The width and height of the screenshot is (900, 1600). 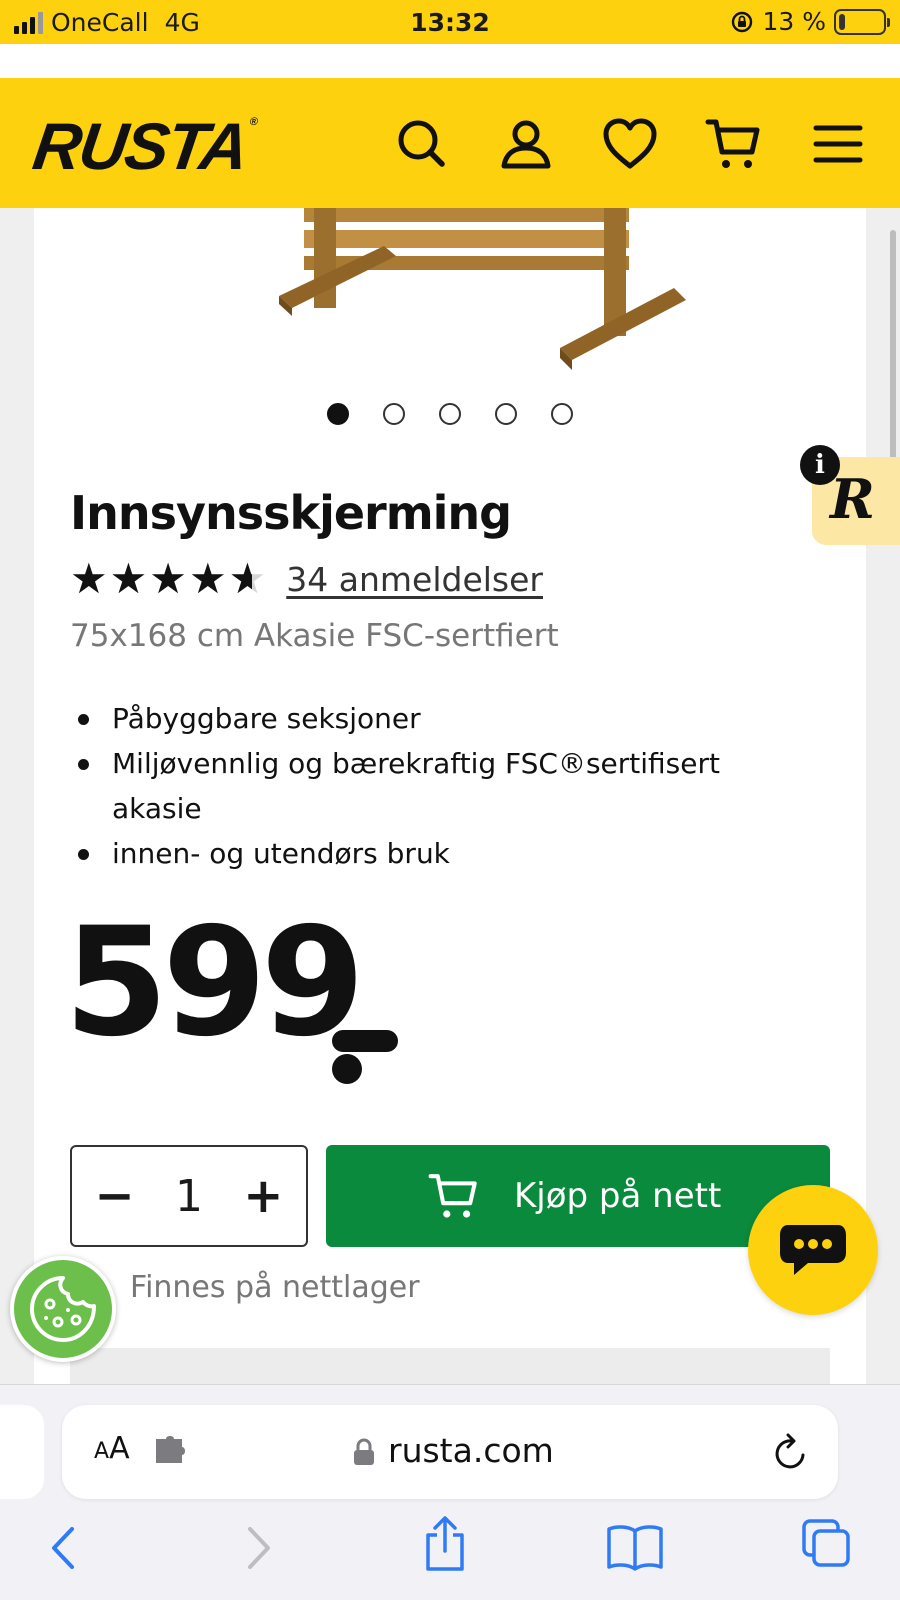 I want to click on rusta-logo: RUSTA®, so click(x=143, y=146).